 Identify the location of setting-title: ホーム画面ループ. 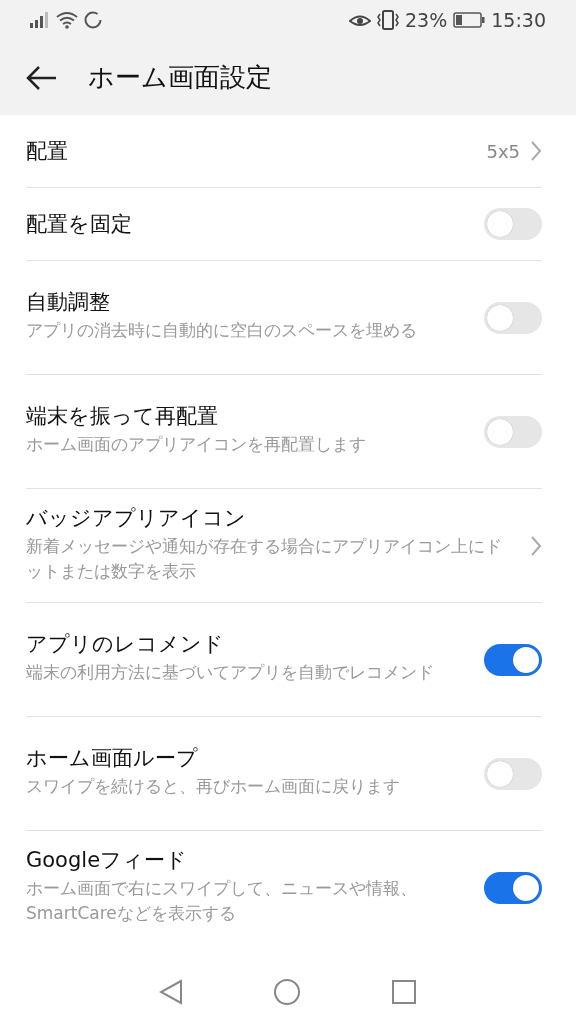
(245, 758).